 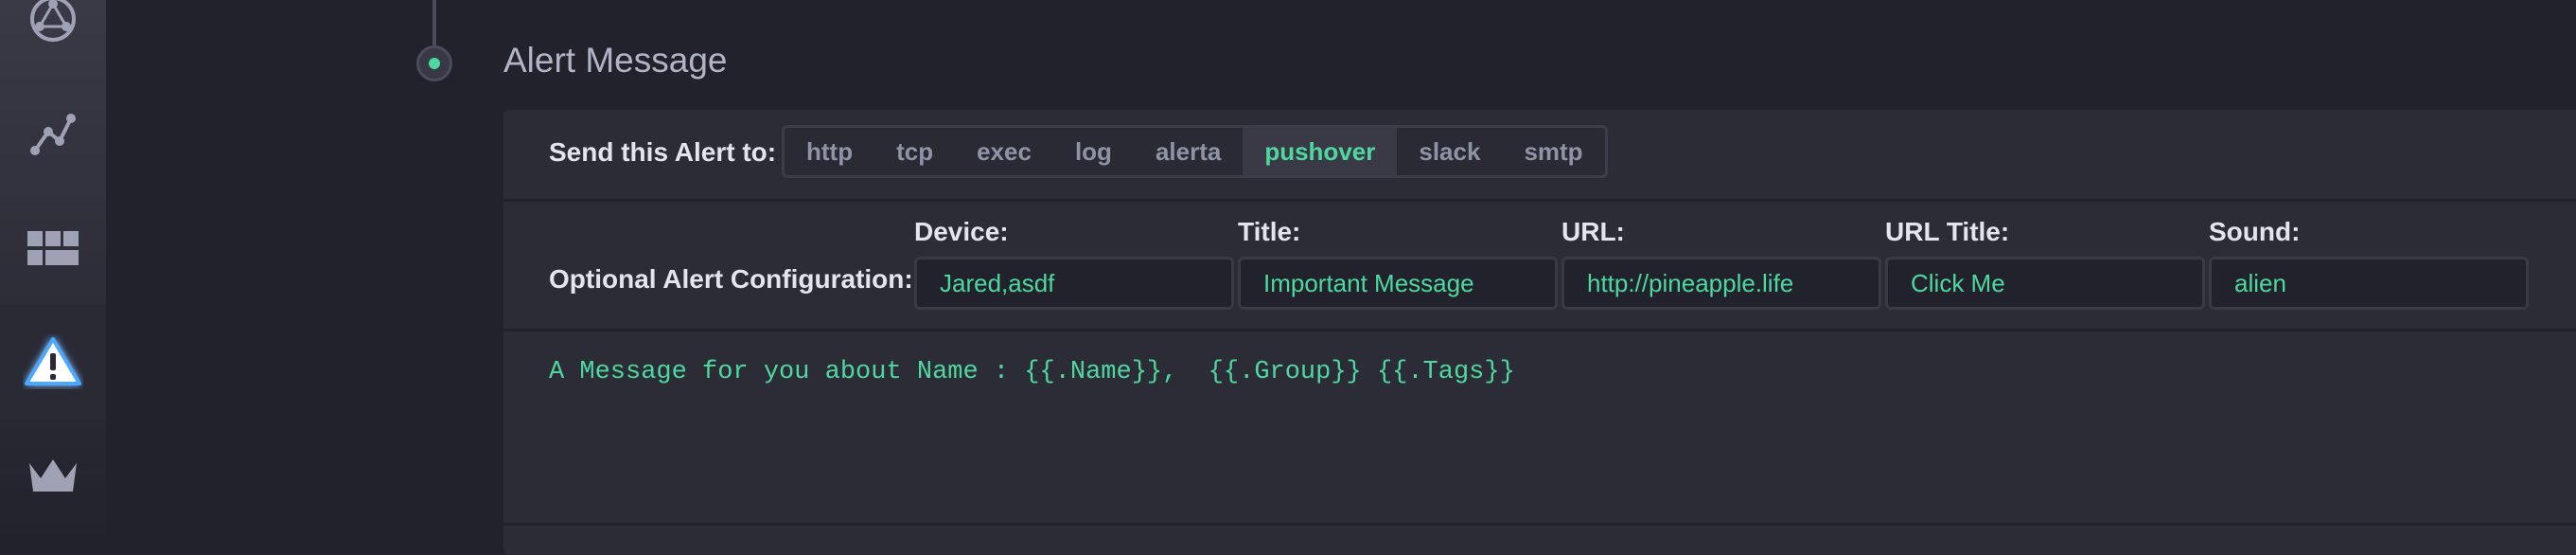 I want to click on alert-icon, so click(x=53, y=362).